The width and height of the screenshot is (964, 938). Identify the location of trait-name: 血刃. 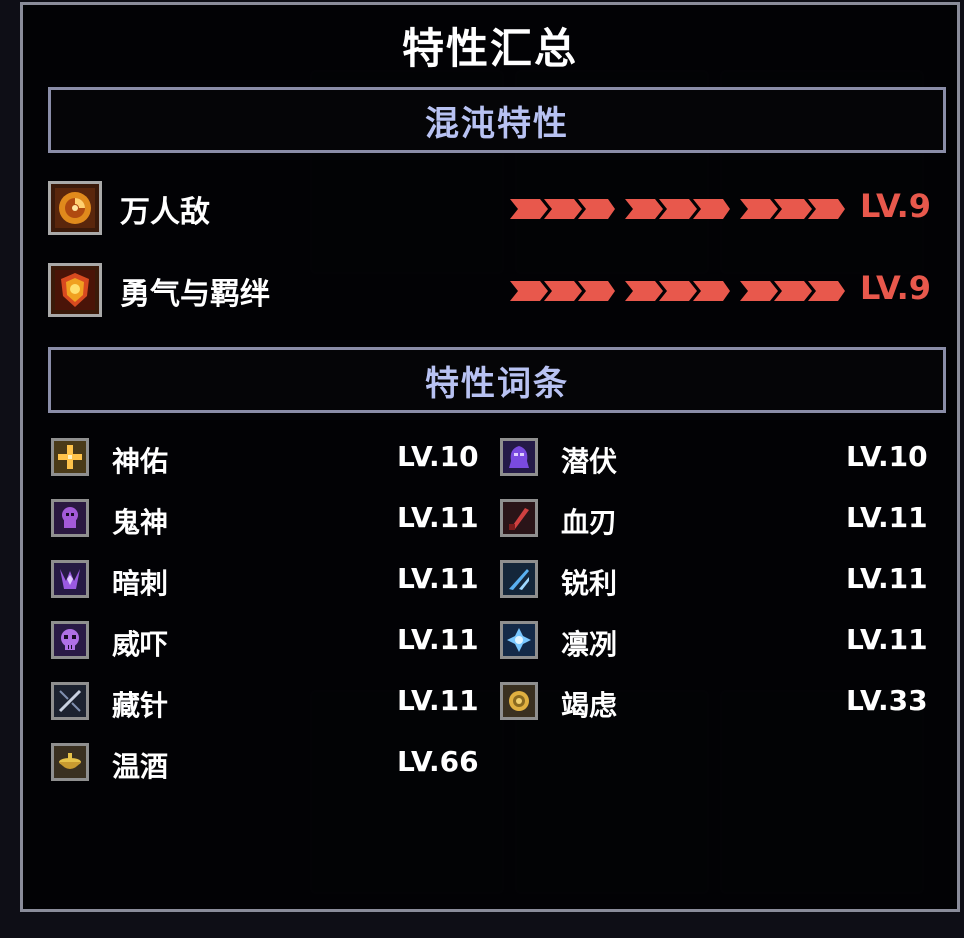
(589, 522).